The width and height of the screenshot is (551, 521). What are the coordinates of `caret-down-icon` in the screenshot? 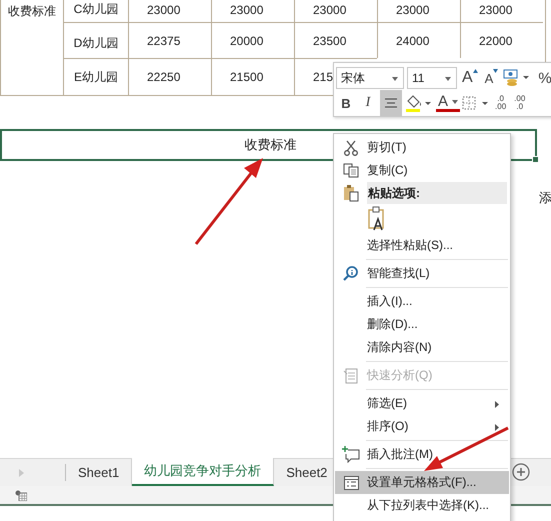 It's located at (495, 71).